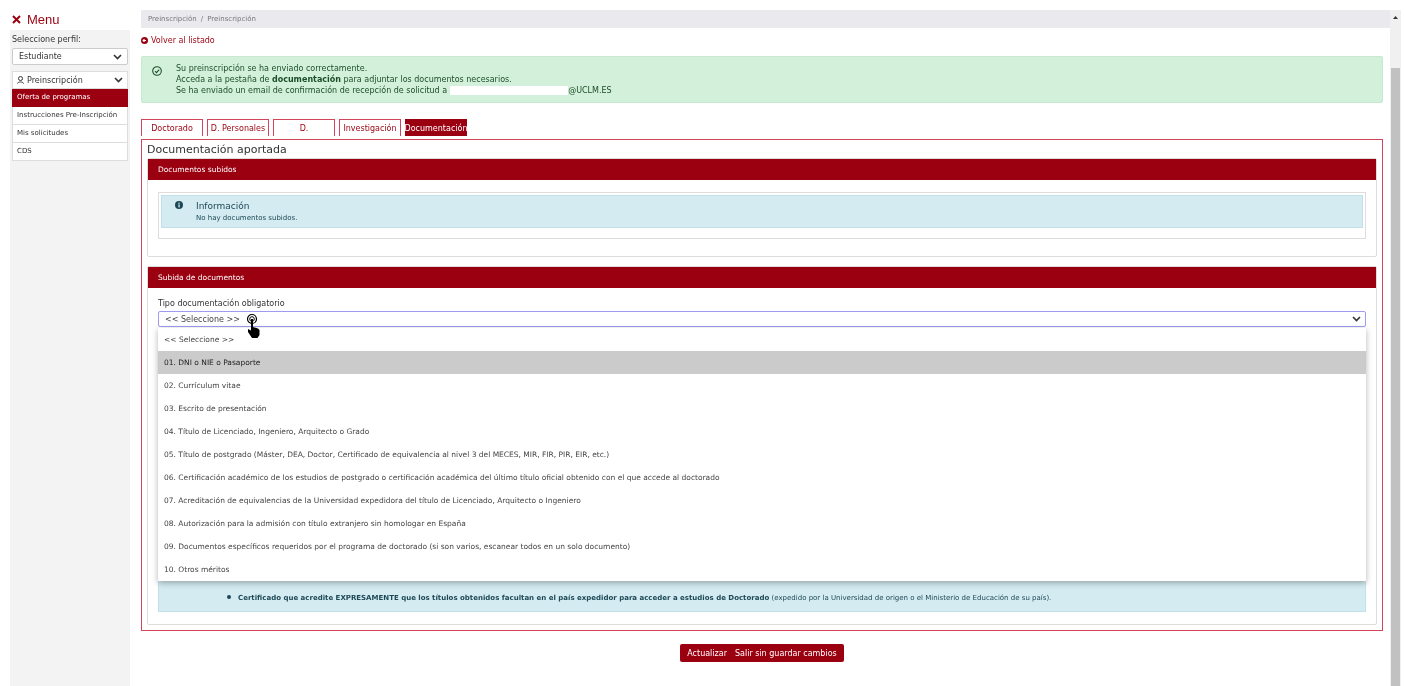 This screenshot has width=1405, height=686. Describe the element at coordinates (312, 90) in the screenshot. I see `alert-message: Se ha enviado un email de confirmación de recepción de solicitud a` at that location.